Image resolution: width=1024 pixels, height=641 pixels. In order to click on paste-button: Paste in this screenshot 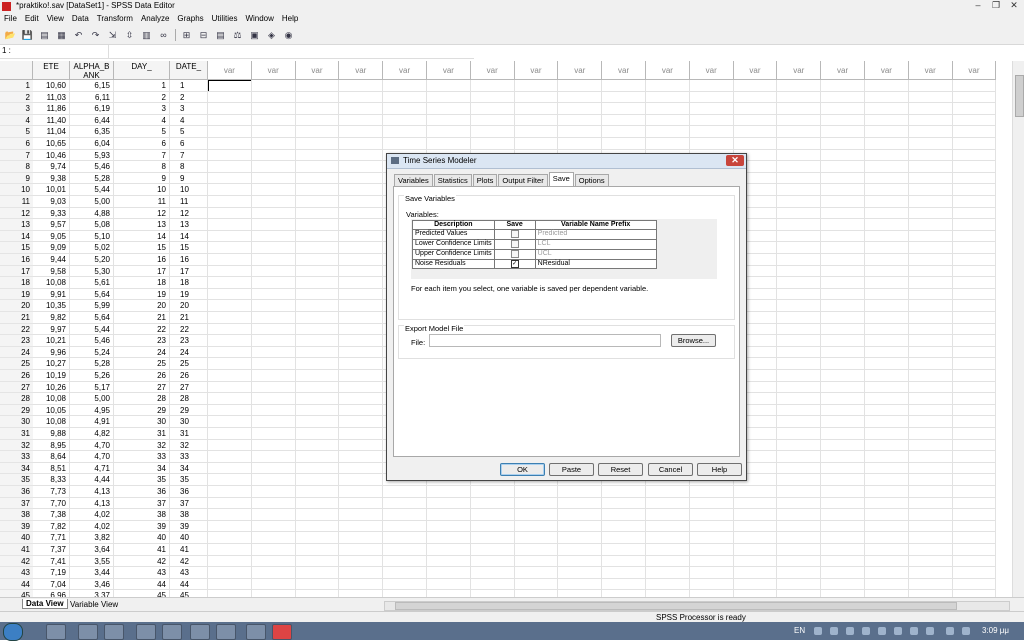, I will do `click(571, 469)`.